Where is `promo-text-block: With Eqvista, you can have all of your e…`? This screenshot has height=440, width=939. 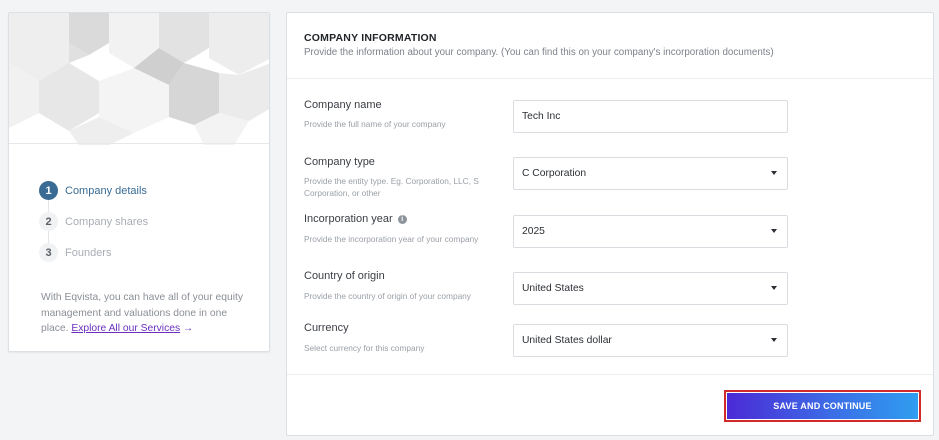
promo-text-block: With Eqvista, you can have all of your e… is located at coordinates (147, 313).